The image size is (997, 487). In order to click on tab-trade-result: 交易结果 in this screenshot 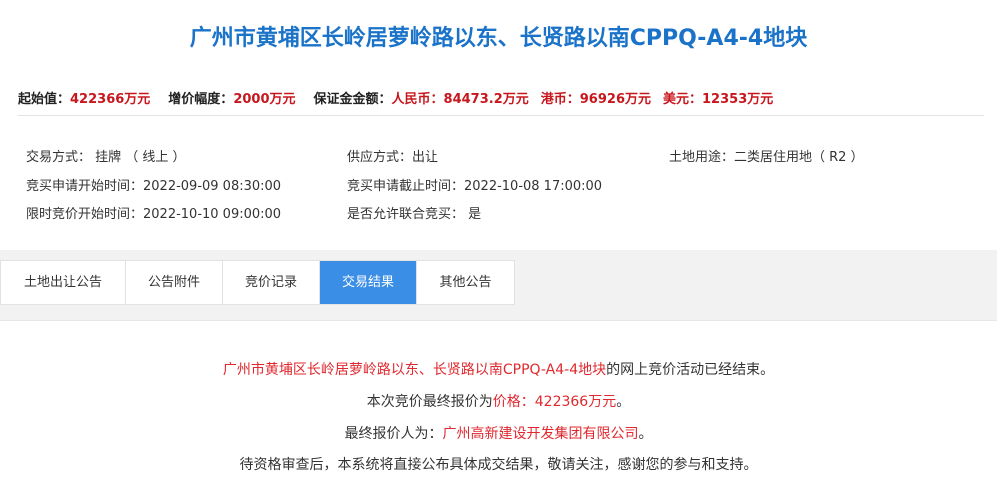, I will do `click(368, 282)`.